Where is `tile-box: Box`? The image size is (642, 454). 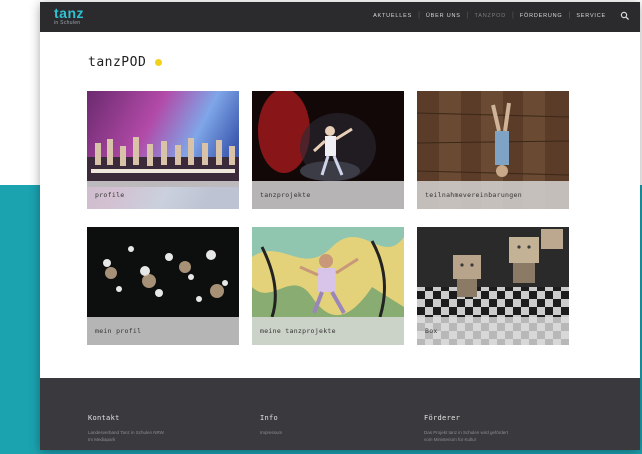
tile-box: Box is located at coordinates (493, 286).